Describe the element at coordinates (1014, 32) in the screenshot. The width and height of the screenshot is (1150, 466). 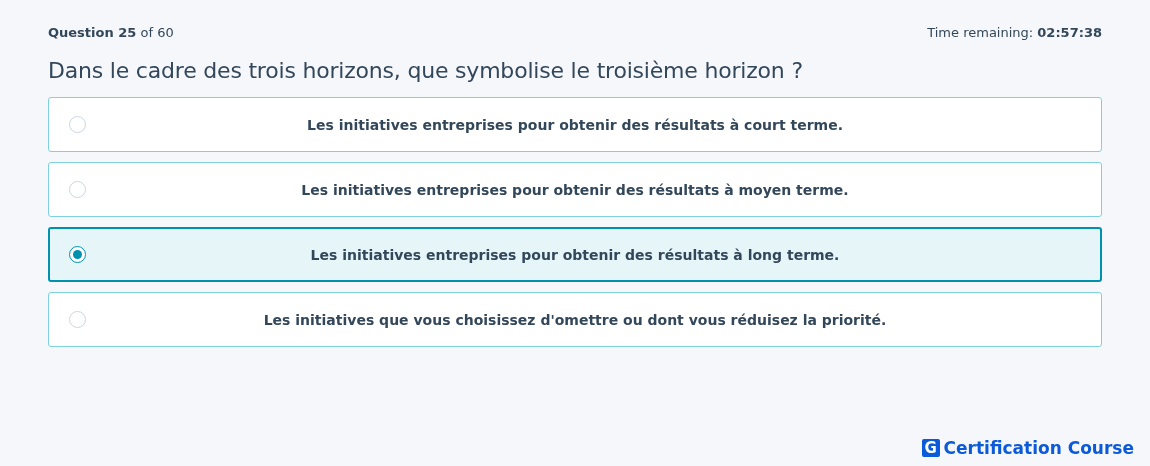
I see `time-remaining: Time remaining: 02:57:38` at that location.